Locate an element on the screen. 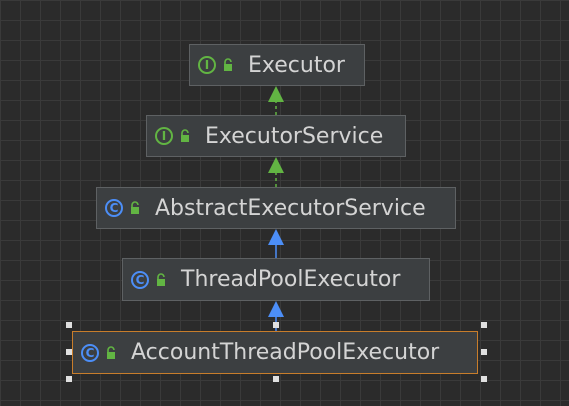  arrowhead-executor is located at coordinates (276, 94).